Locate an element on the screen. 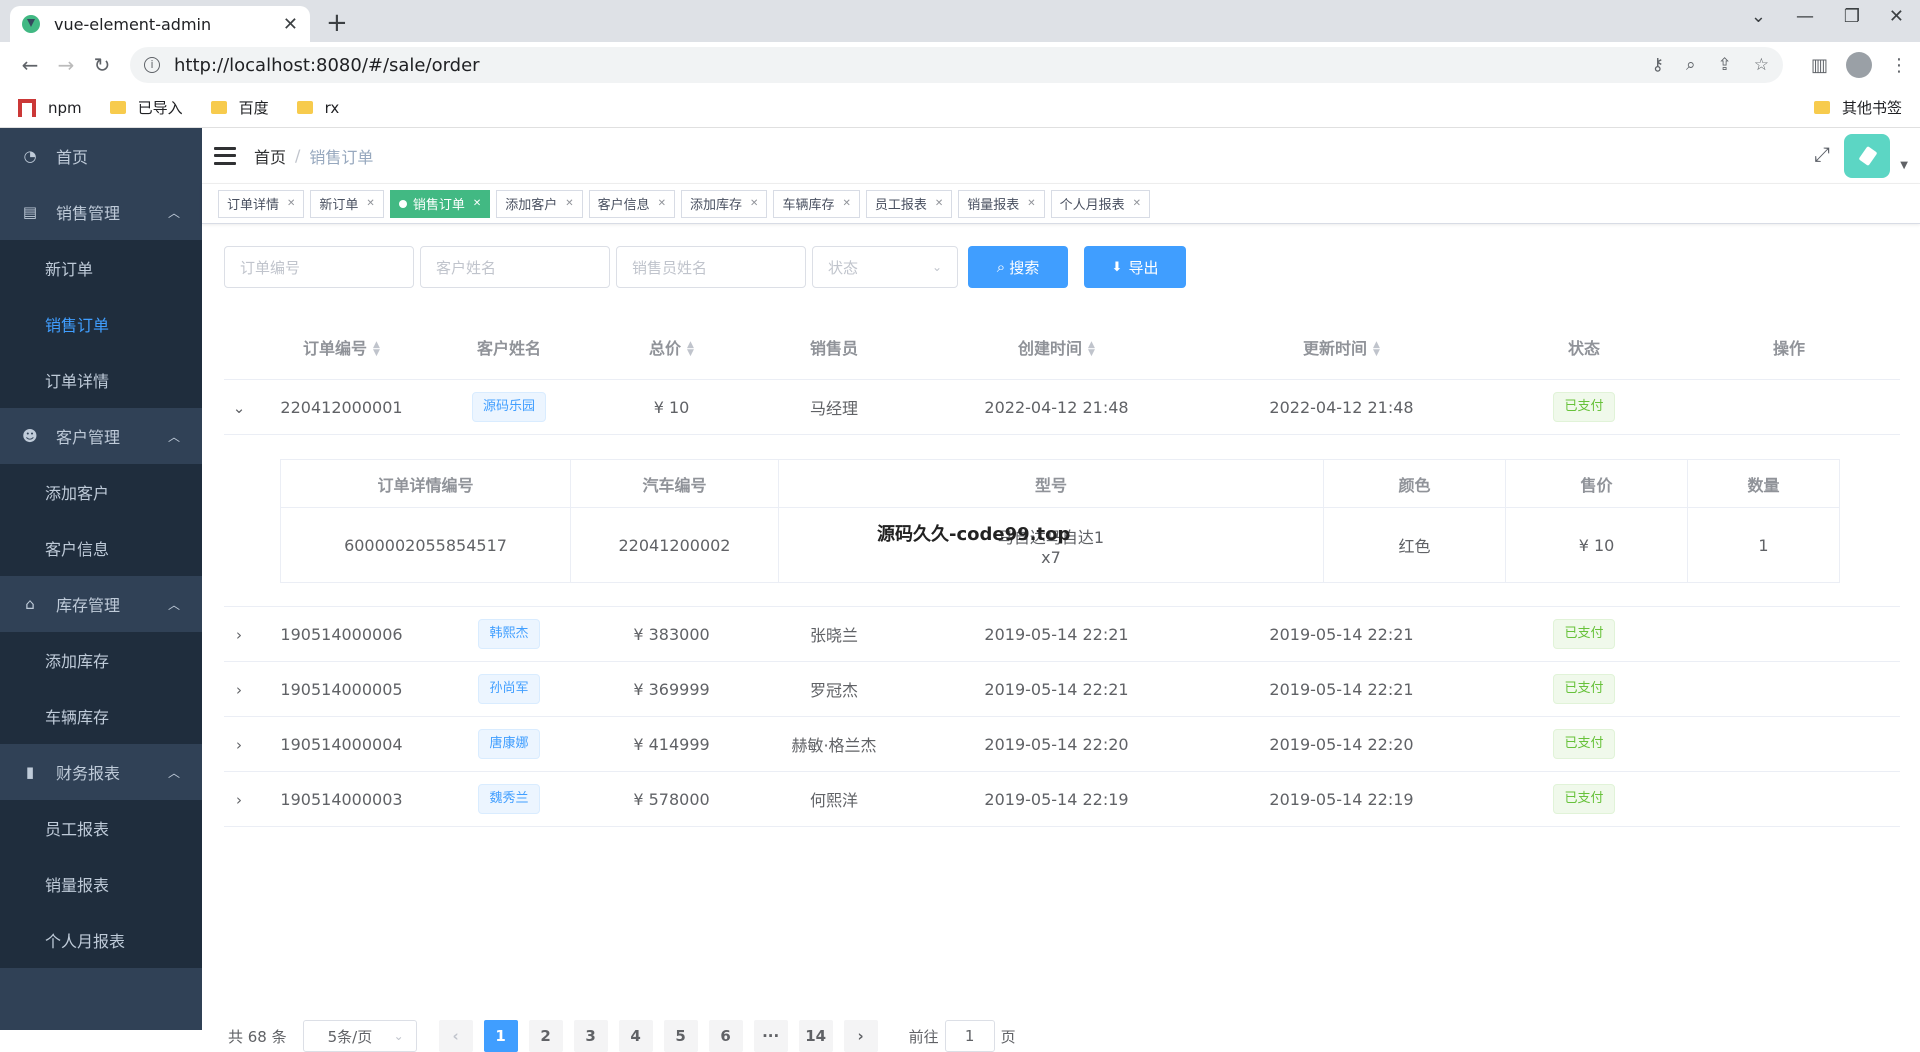 This screenshot has width=1920, height=1052. chevron-down-icon: ⌄ is located at coordinates (239, 408).